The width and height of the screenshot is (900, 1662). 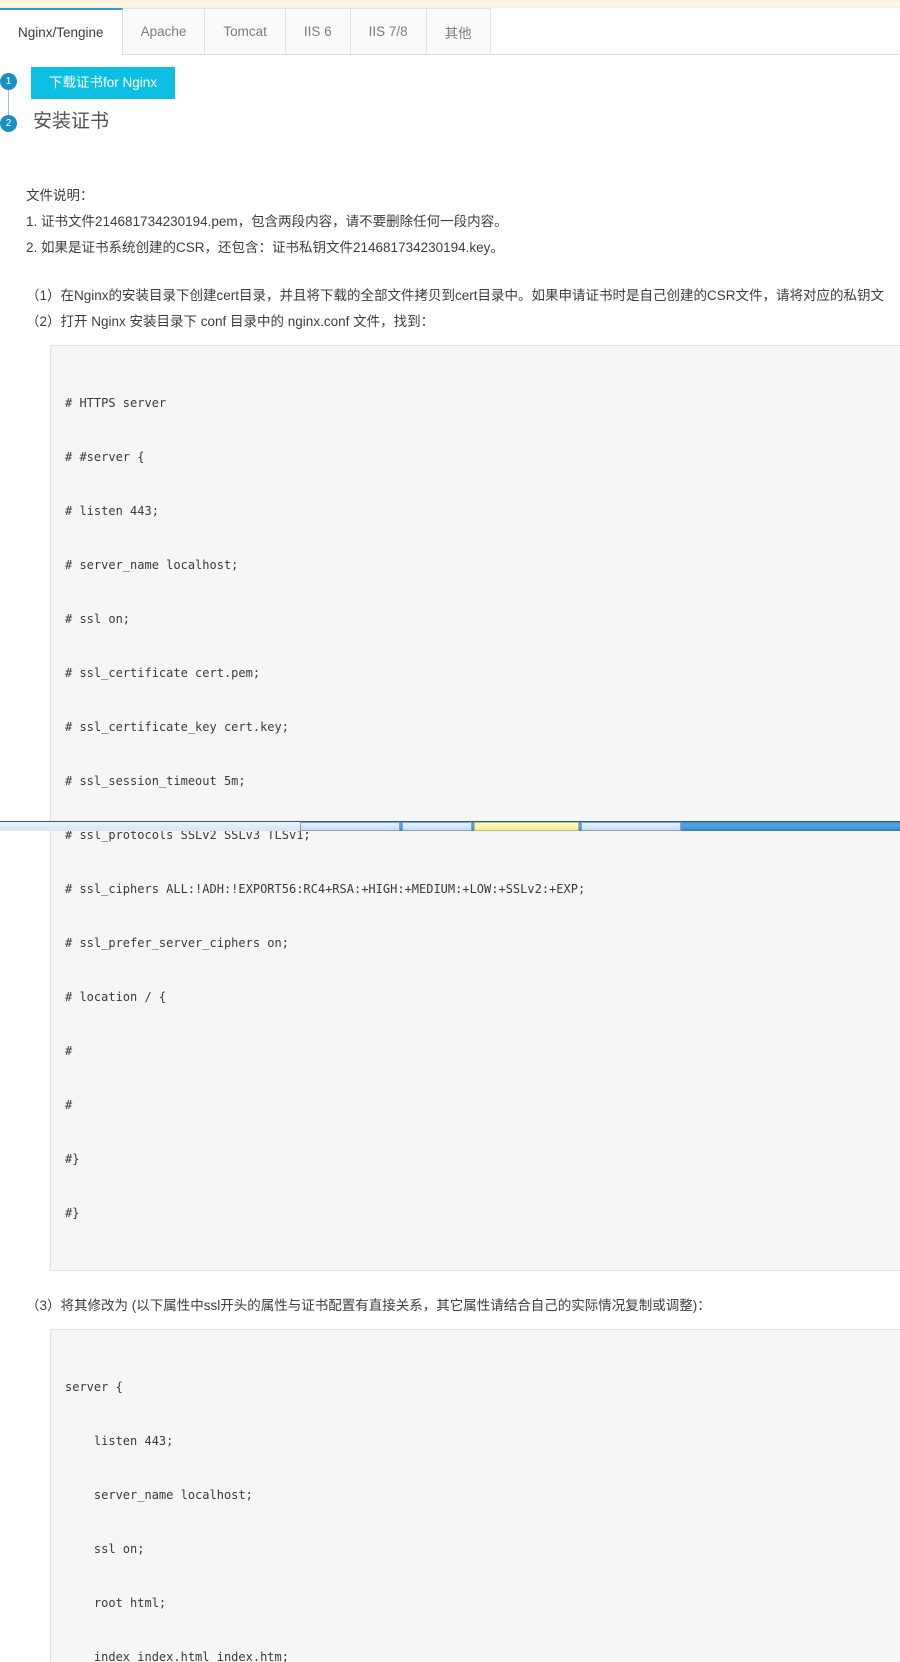 I want to click on tab-apache: Apache, so click(x=163, y=31).